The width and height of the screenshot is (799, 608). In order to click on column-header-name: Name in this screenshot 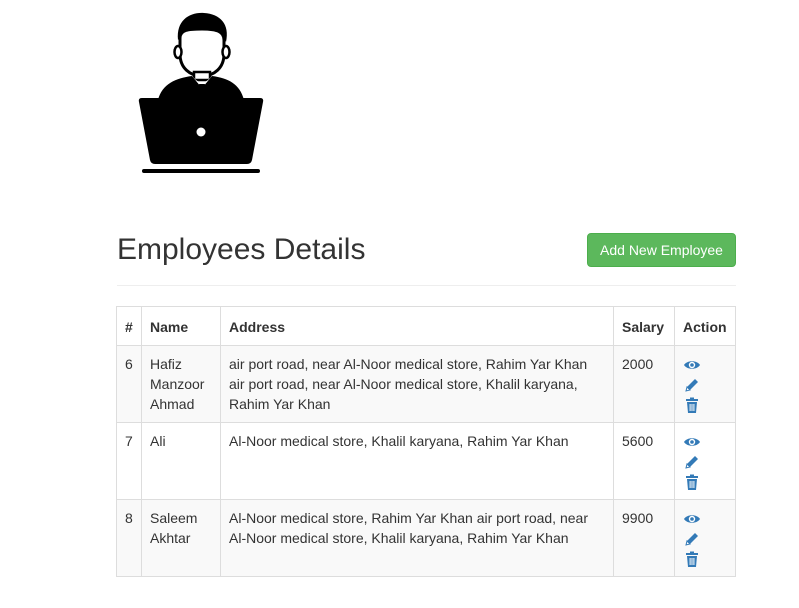, I will do `click(181, 326)`.